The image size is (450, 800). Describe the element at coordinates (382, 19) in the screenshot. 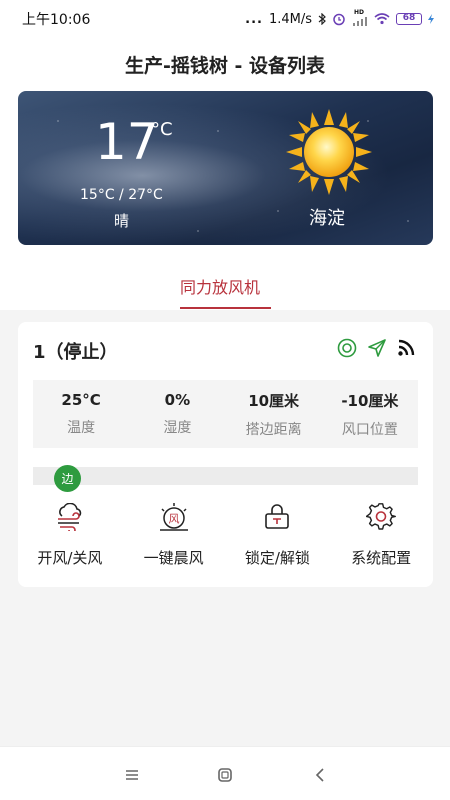

I see `wifi-icon` at that location.